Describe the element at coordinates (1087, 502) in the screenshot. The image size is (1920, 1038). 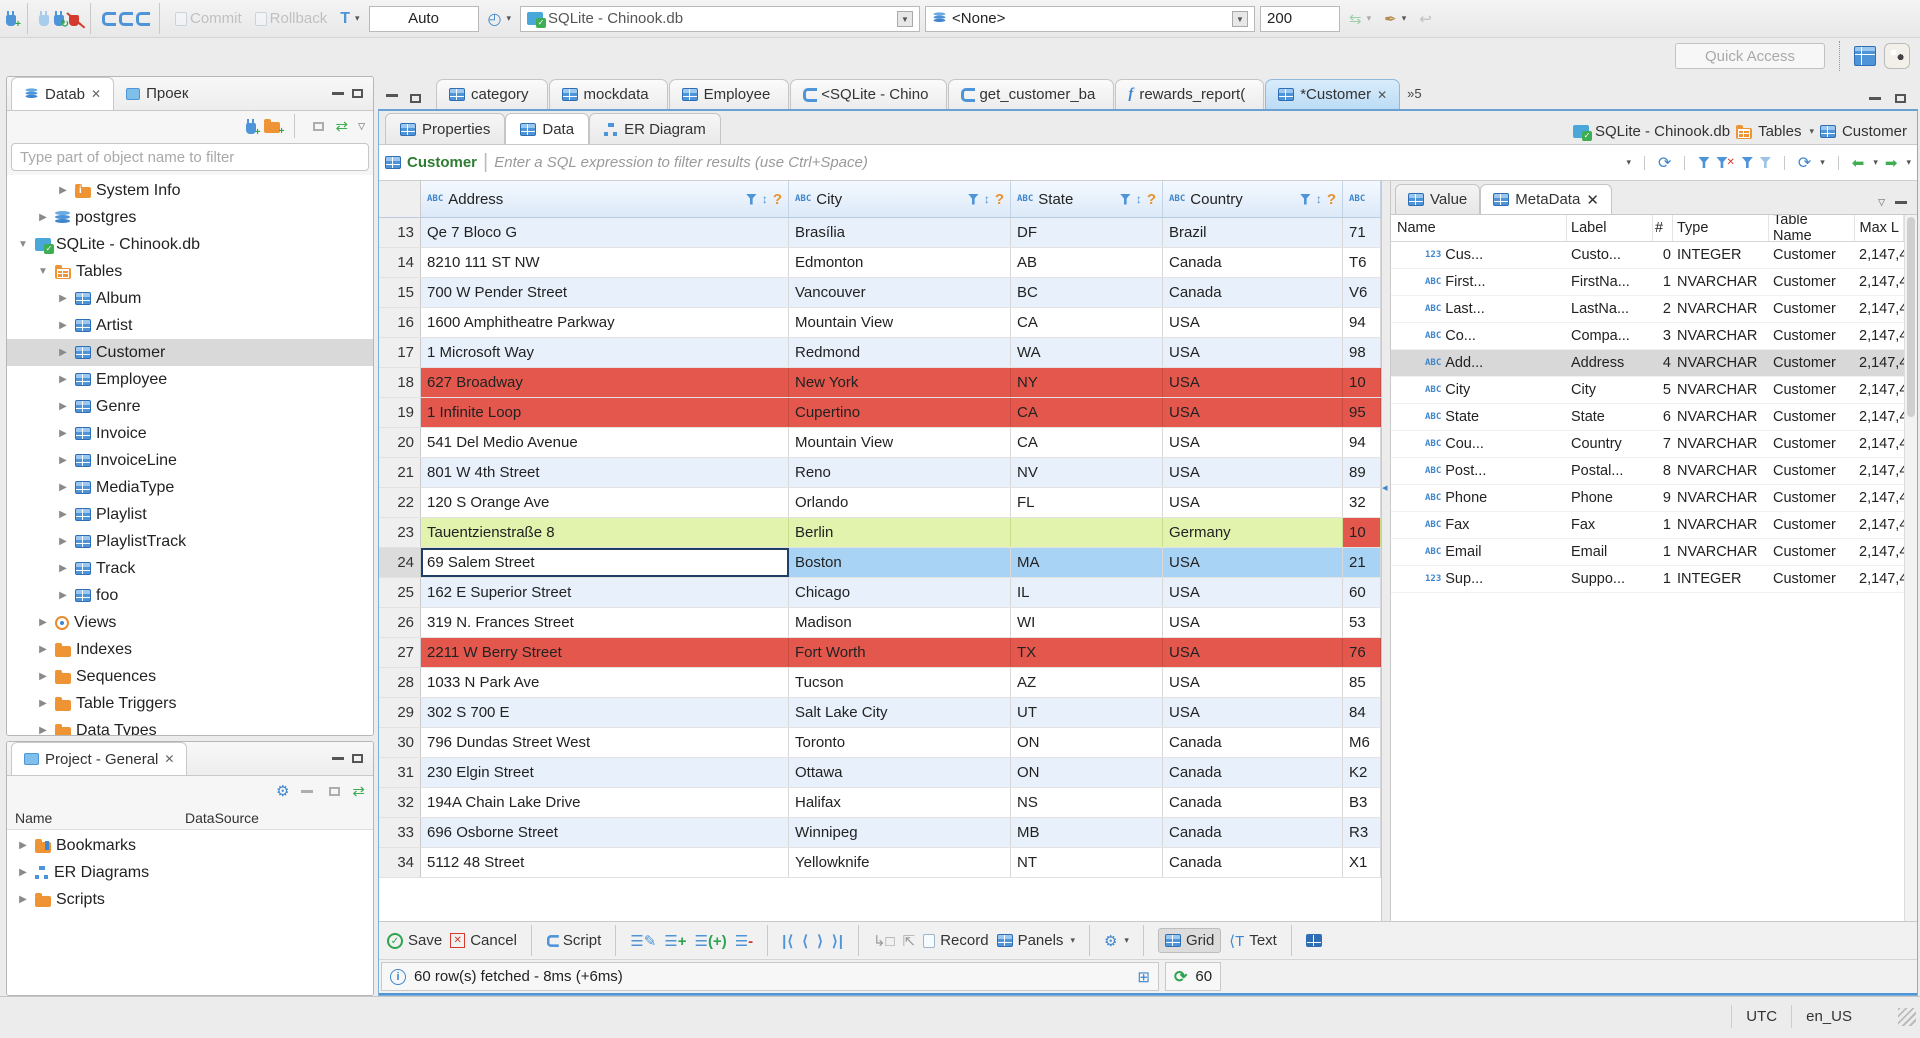
I see `cell-state: FL` at that location.